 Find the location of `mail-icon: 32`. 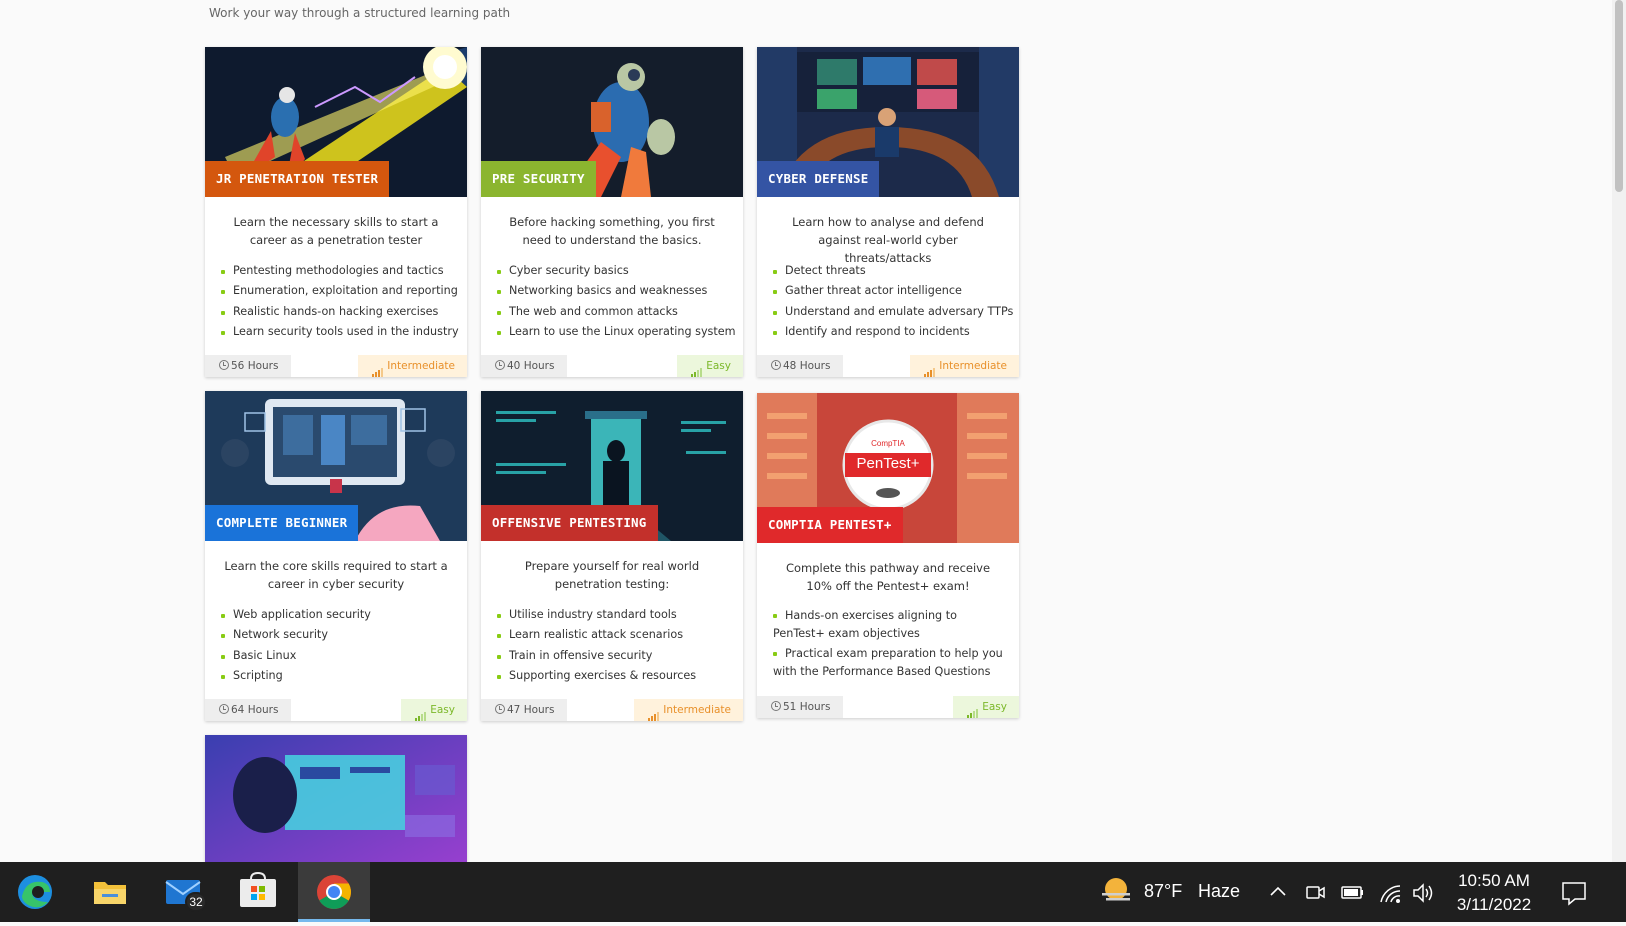

mail-icon: 32 is located at coordinates (184, 892).